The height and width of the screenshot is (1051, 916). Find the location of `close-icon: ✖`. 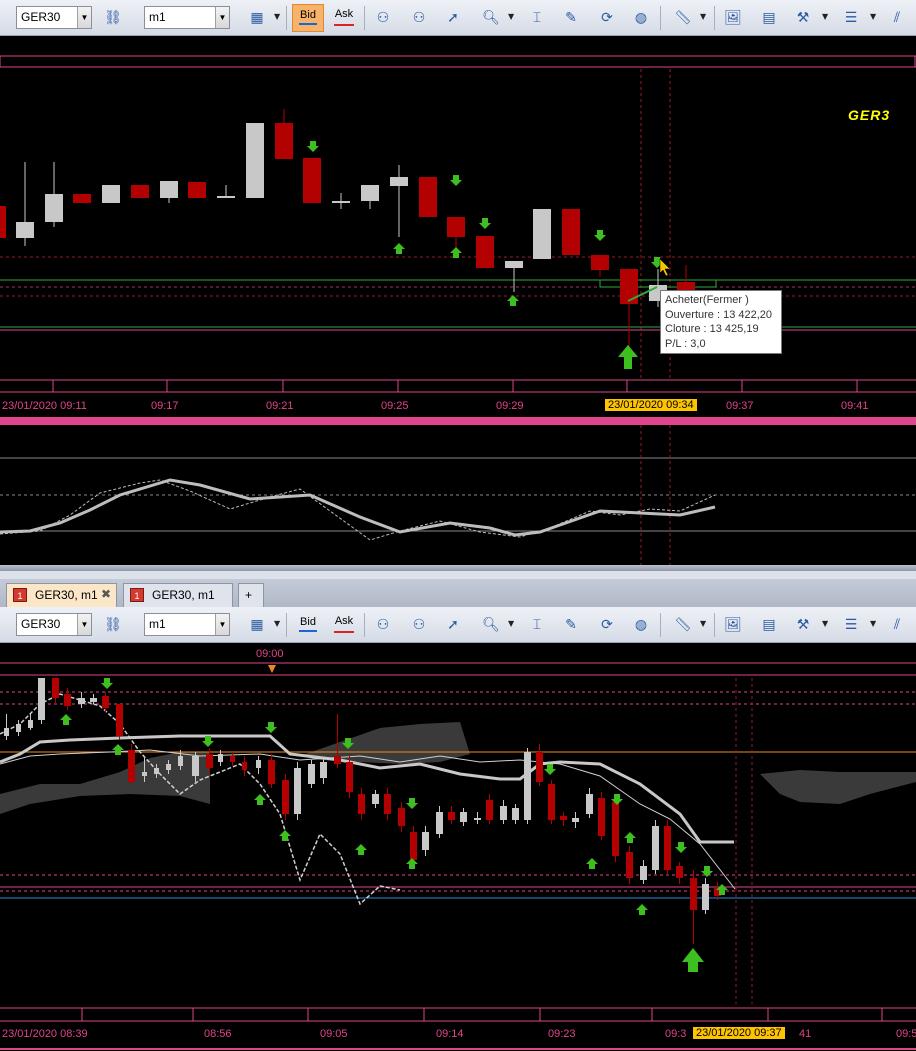

close-icon: ✖ is located at coordinates (106, 594).